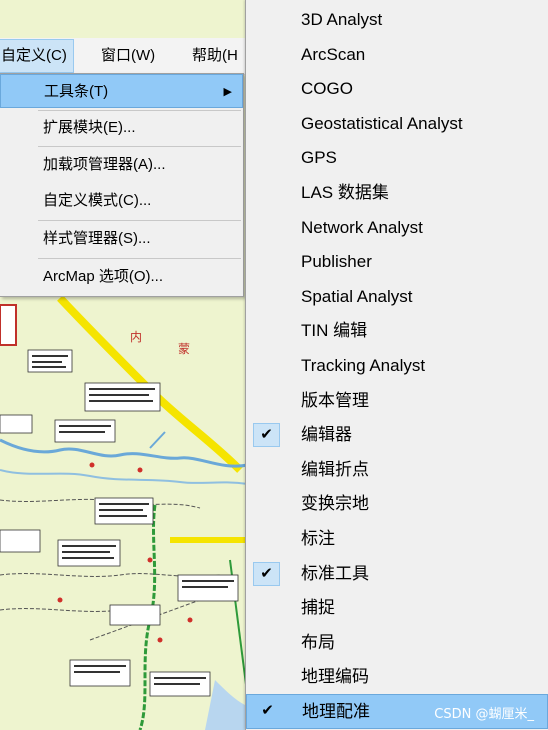 Image resolution: width=548 pixels, height=730 pixels. I want to click on menu-window: 窗口(W), so click(128, 56).